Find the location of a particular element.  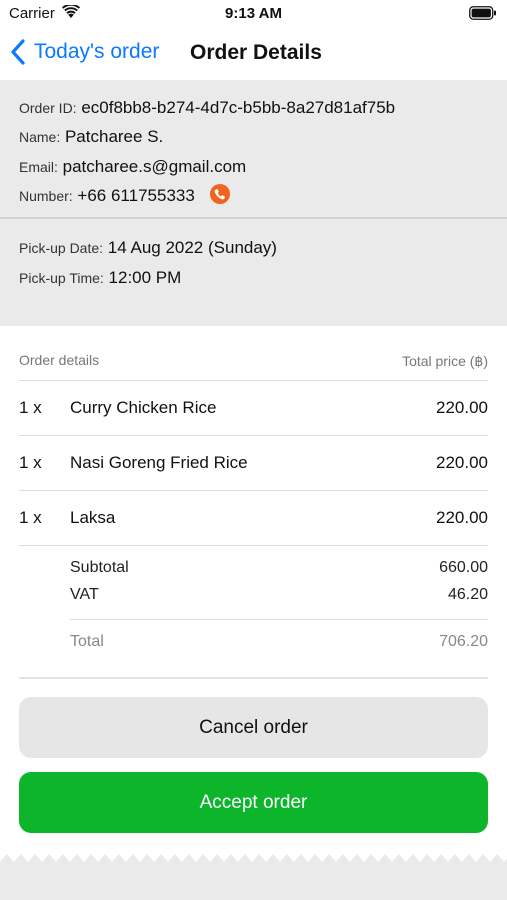

customer-number-row: Number: +66 611755333 is located at coordinates (124, 195).